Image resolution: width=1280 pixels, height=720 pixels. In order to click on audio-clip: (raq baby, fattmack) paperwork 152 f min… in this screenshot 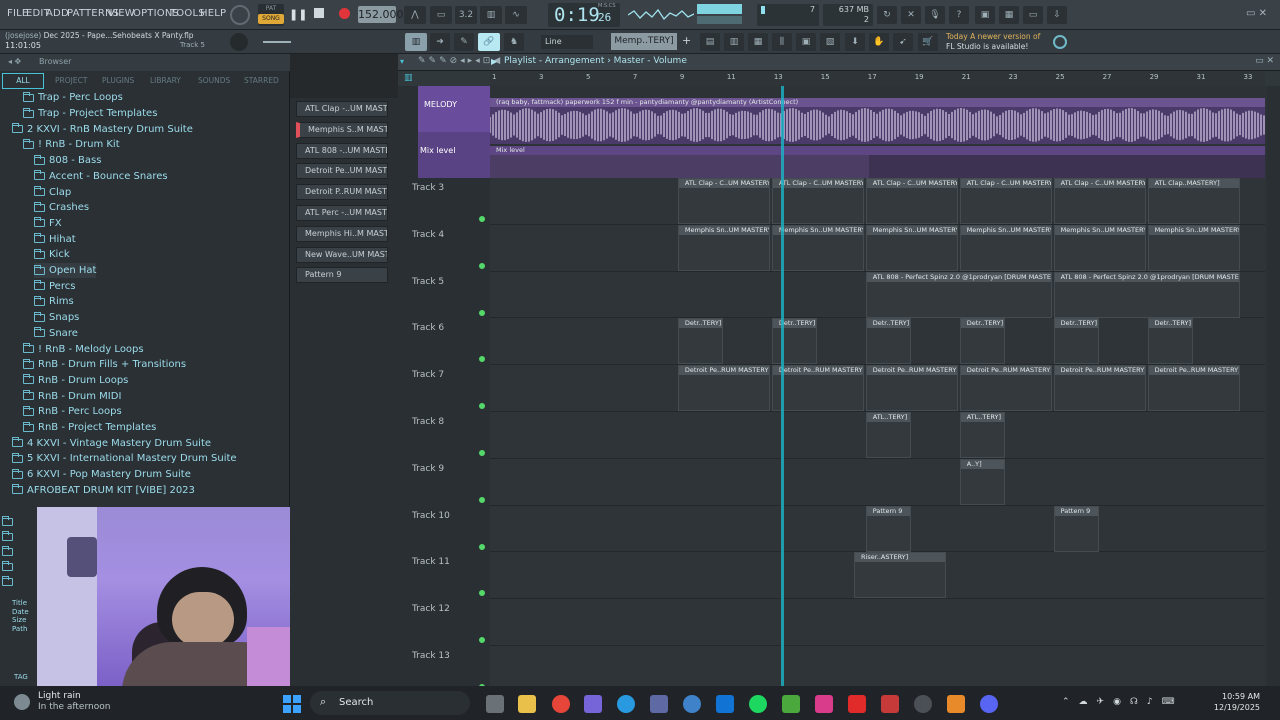, I will do `click(877, 121)`.